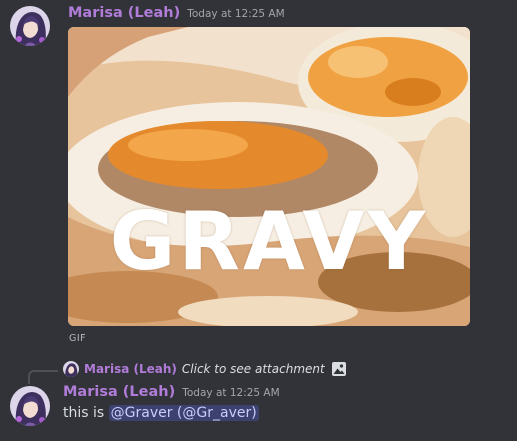  What do you see at coordinates (130, 369) in the screenshot?
I see `reply-author: Marisa (Leah)` at bounding box center [130, 369].